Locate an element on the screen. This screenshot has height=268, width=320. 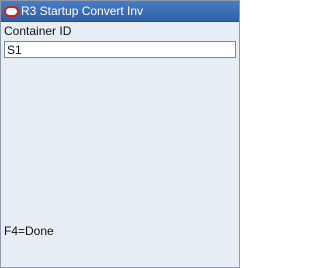
container-id-label: Container ID is located at coordinates (38, 31).